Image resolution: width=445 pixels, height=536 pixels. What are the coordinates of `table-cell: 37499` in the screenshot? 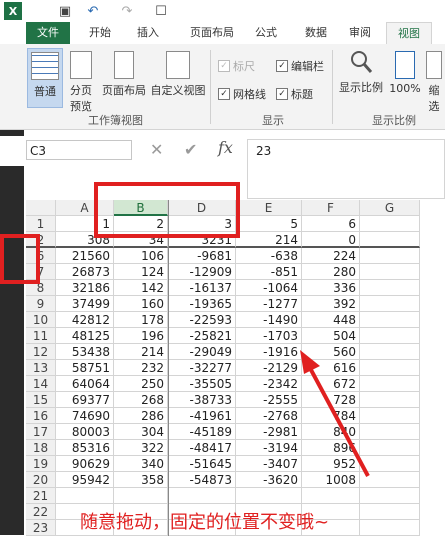 It's located at (85, 304).